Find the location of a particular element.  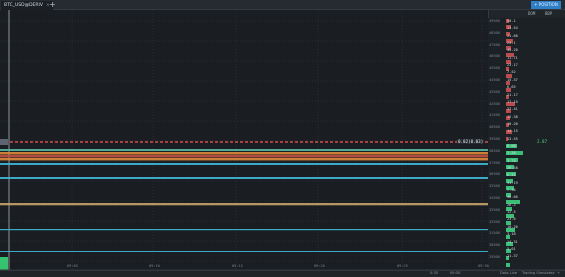

current-price-label: 0.02(0.03) is located at coordinates (471, 141).